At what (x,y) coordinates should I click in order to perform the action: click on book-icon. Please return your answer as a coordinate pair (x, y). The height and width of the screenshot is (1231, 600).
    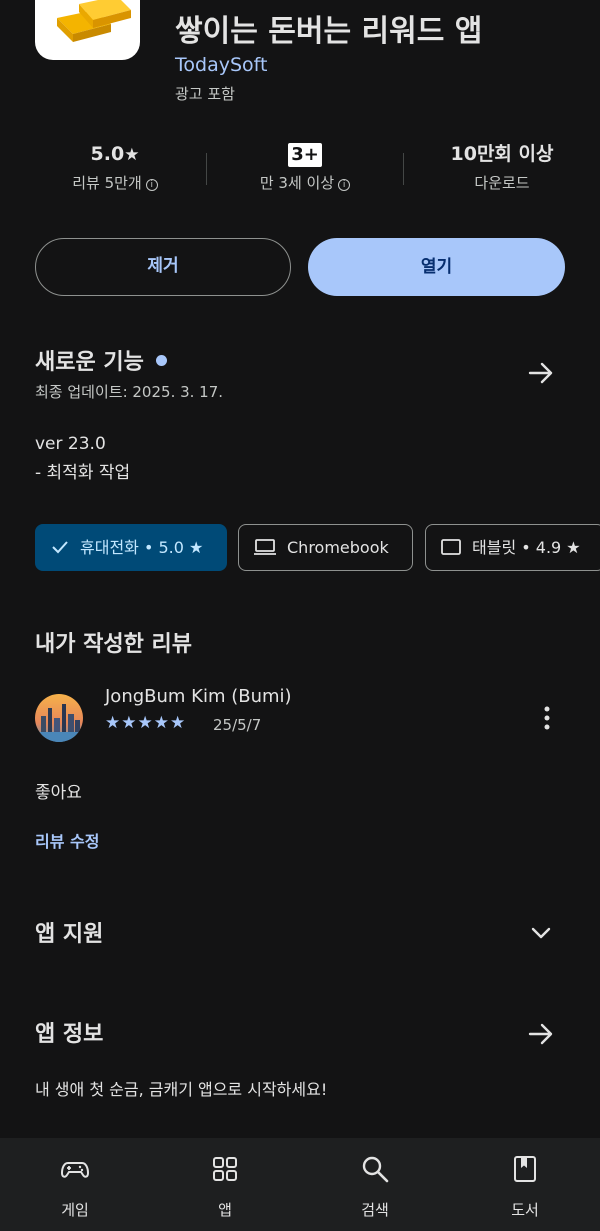
    Looking at the image, I should click on (525, 1169).